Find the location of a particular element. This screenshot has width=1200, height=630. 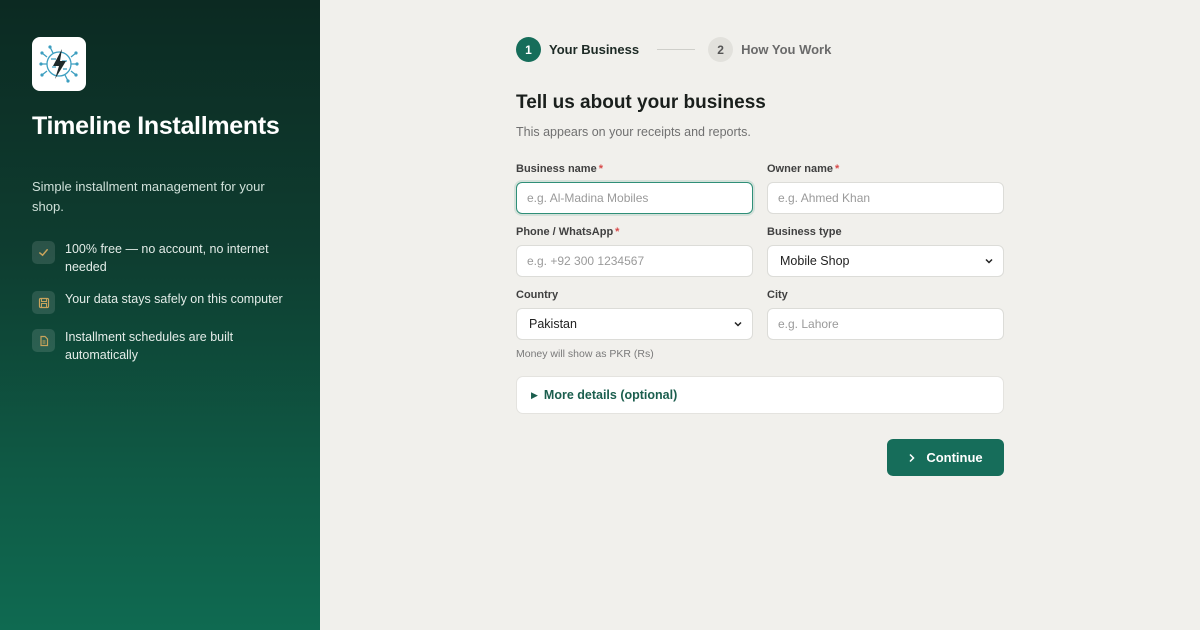

currency-hint: Money will show as PKR (Rs) is located at coordinates (585, 354).